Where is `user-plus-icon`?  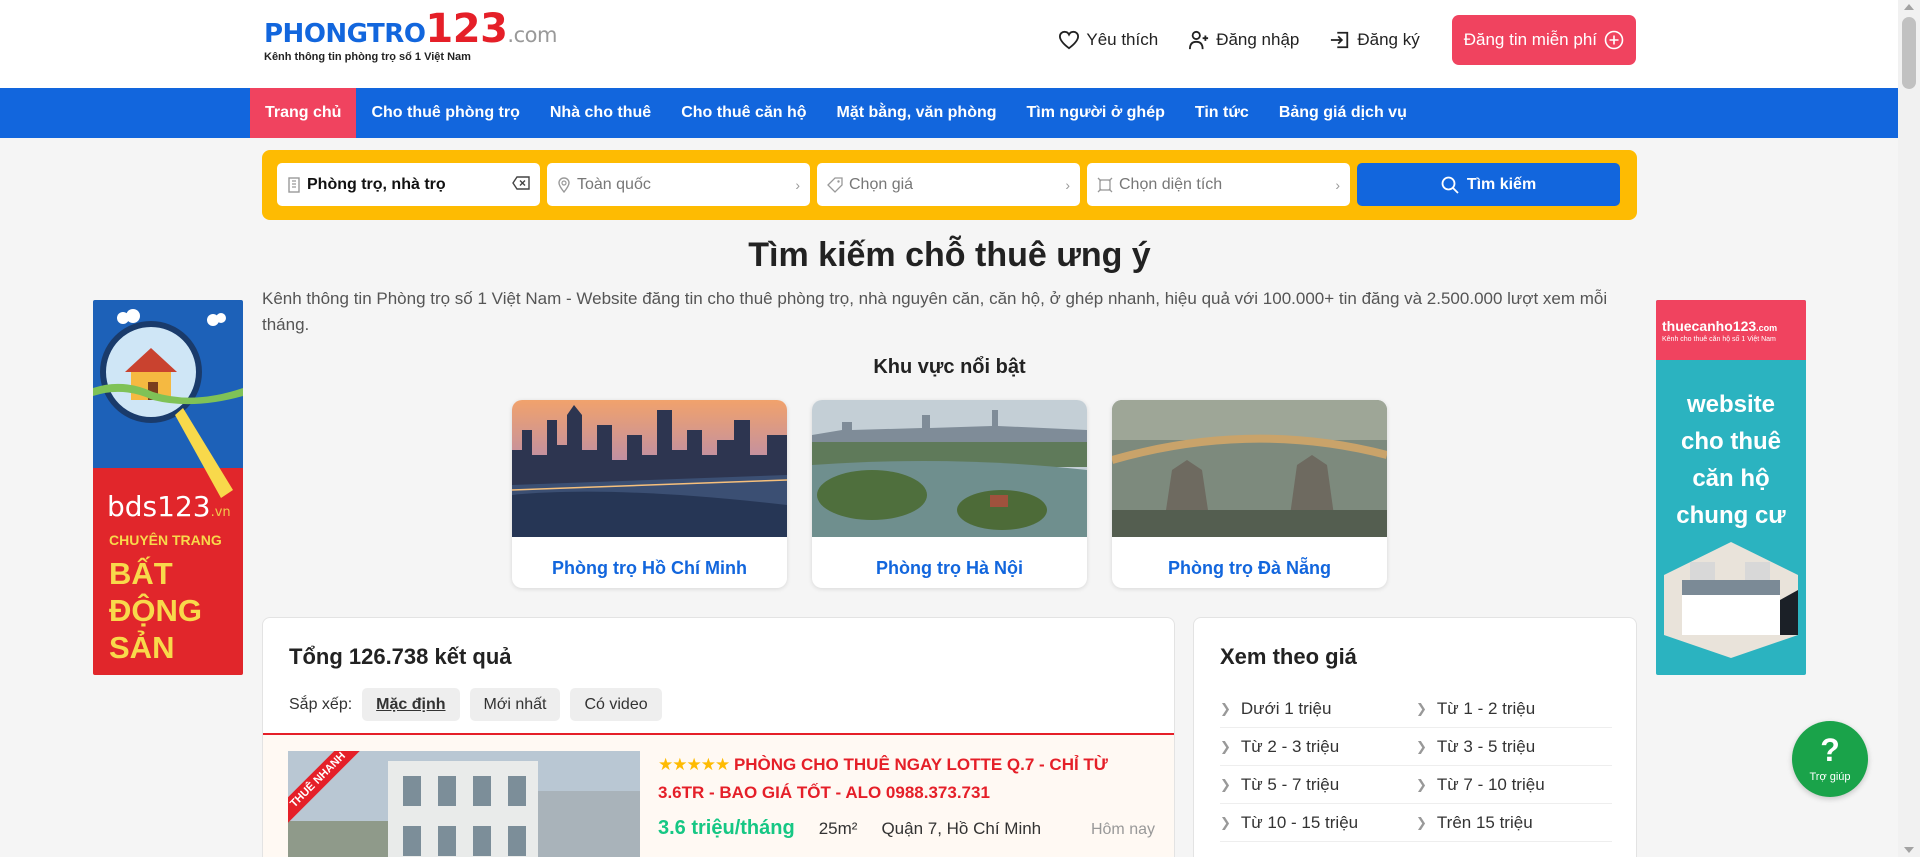 user-plus-icon is located at coordinates (1199, 40).